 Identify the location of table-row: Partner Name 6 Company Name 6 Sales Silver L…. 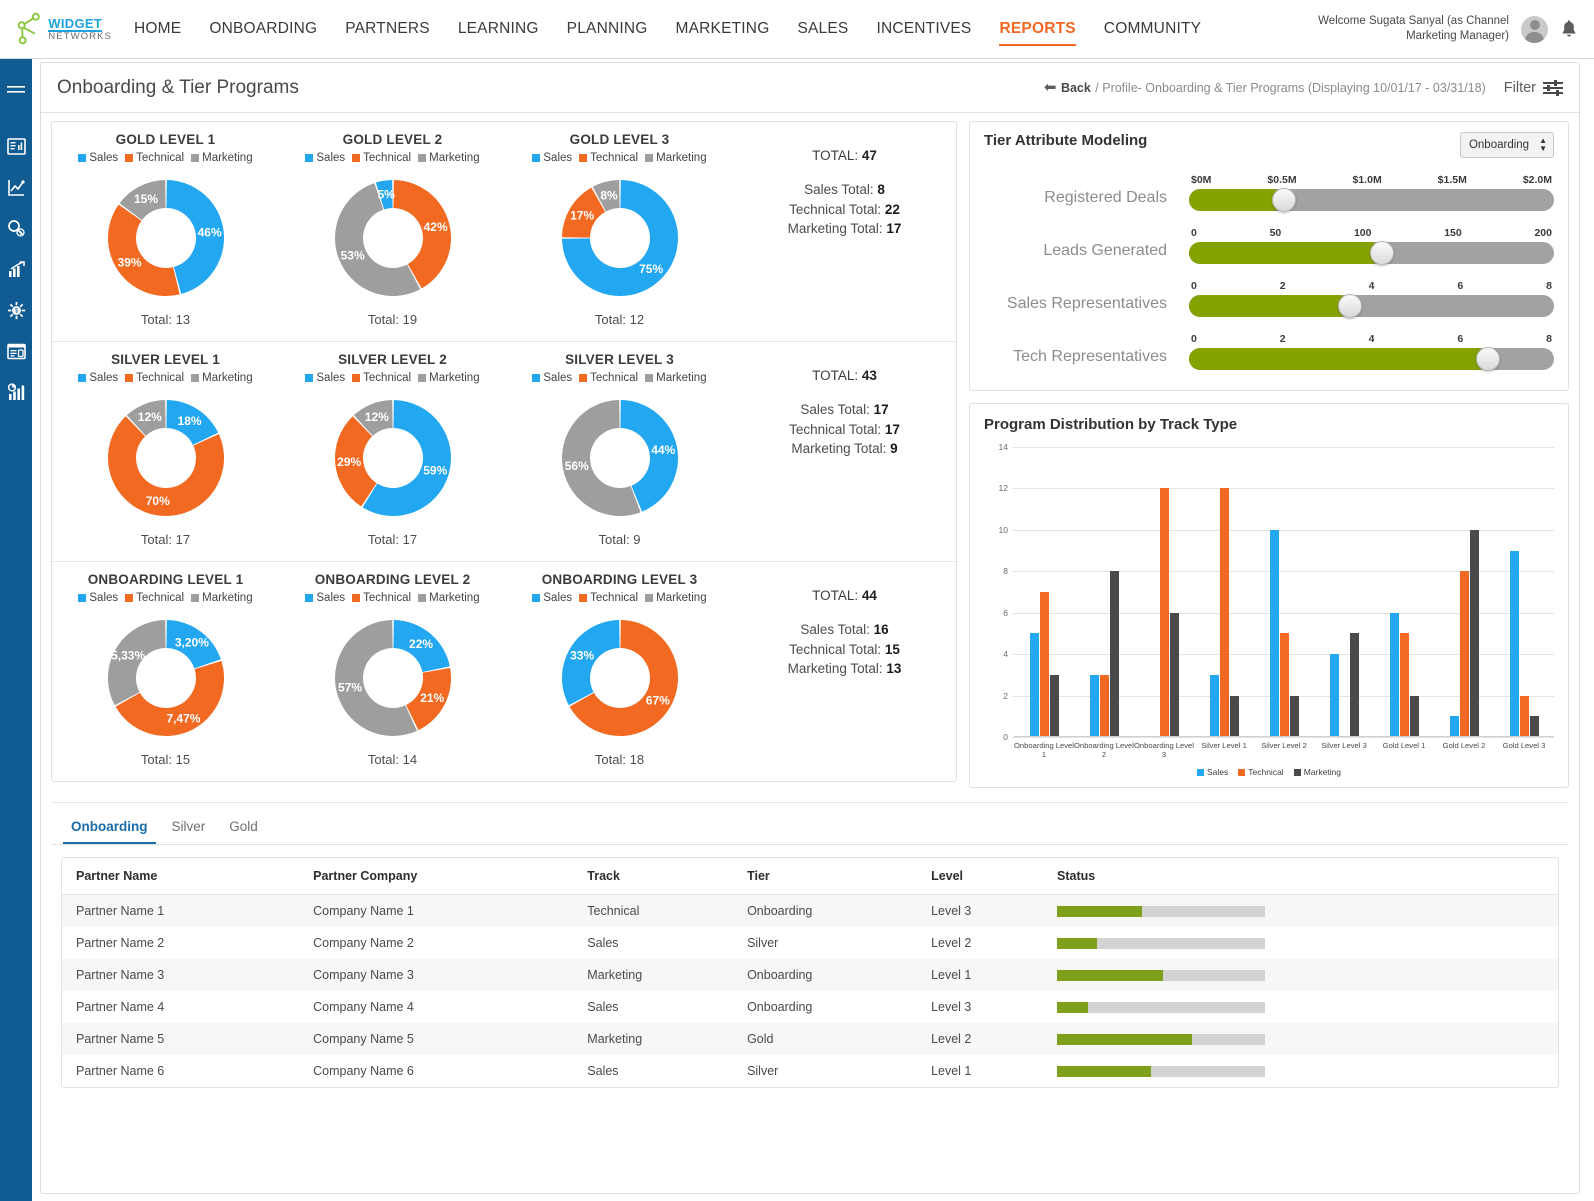
(810, 1071).